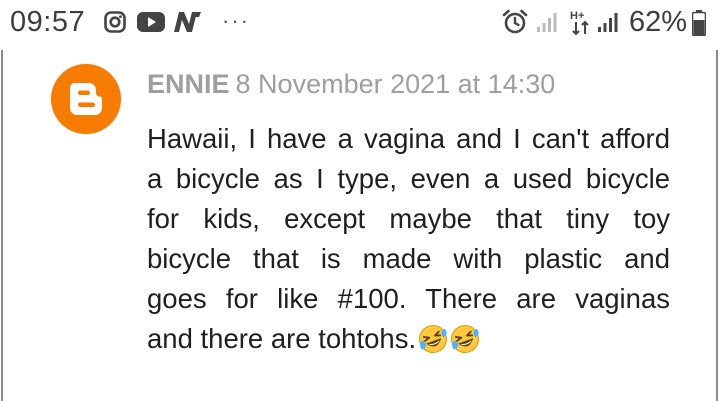 This screenshot has width=720, height=401. Describe the element at coordinates (396, 84) in the screenshot. I see `comment-timestamp: 8 November 2021 at 14:30` at that location.